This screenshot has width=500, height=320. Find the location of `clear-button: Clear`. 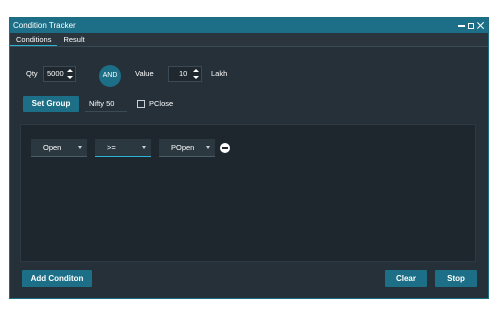

clear-button: Clear is located at coordinates (406, 278).